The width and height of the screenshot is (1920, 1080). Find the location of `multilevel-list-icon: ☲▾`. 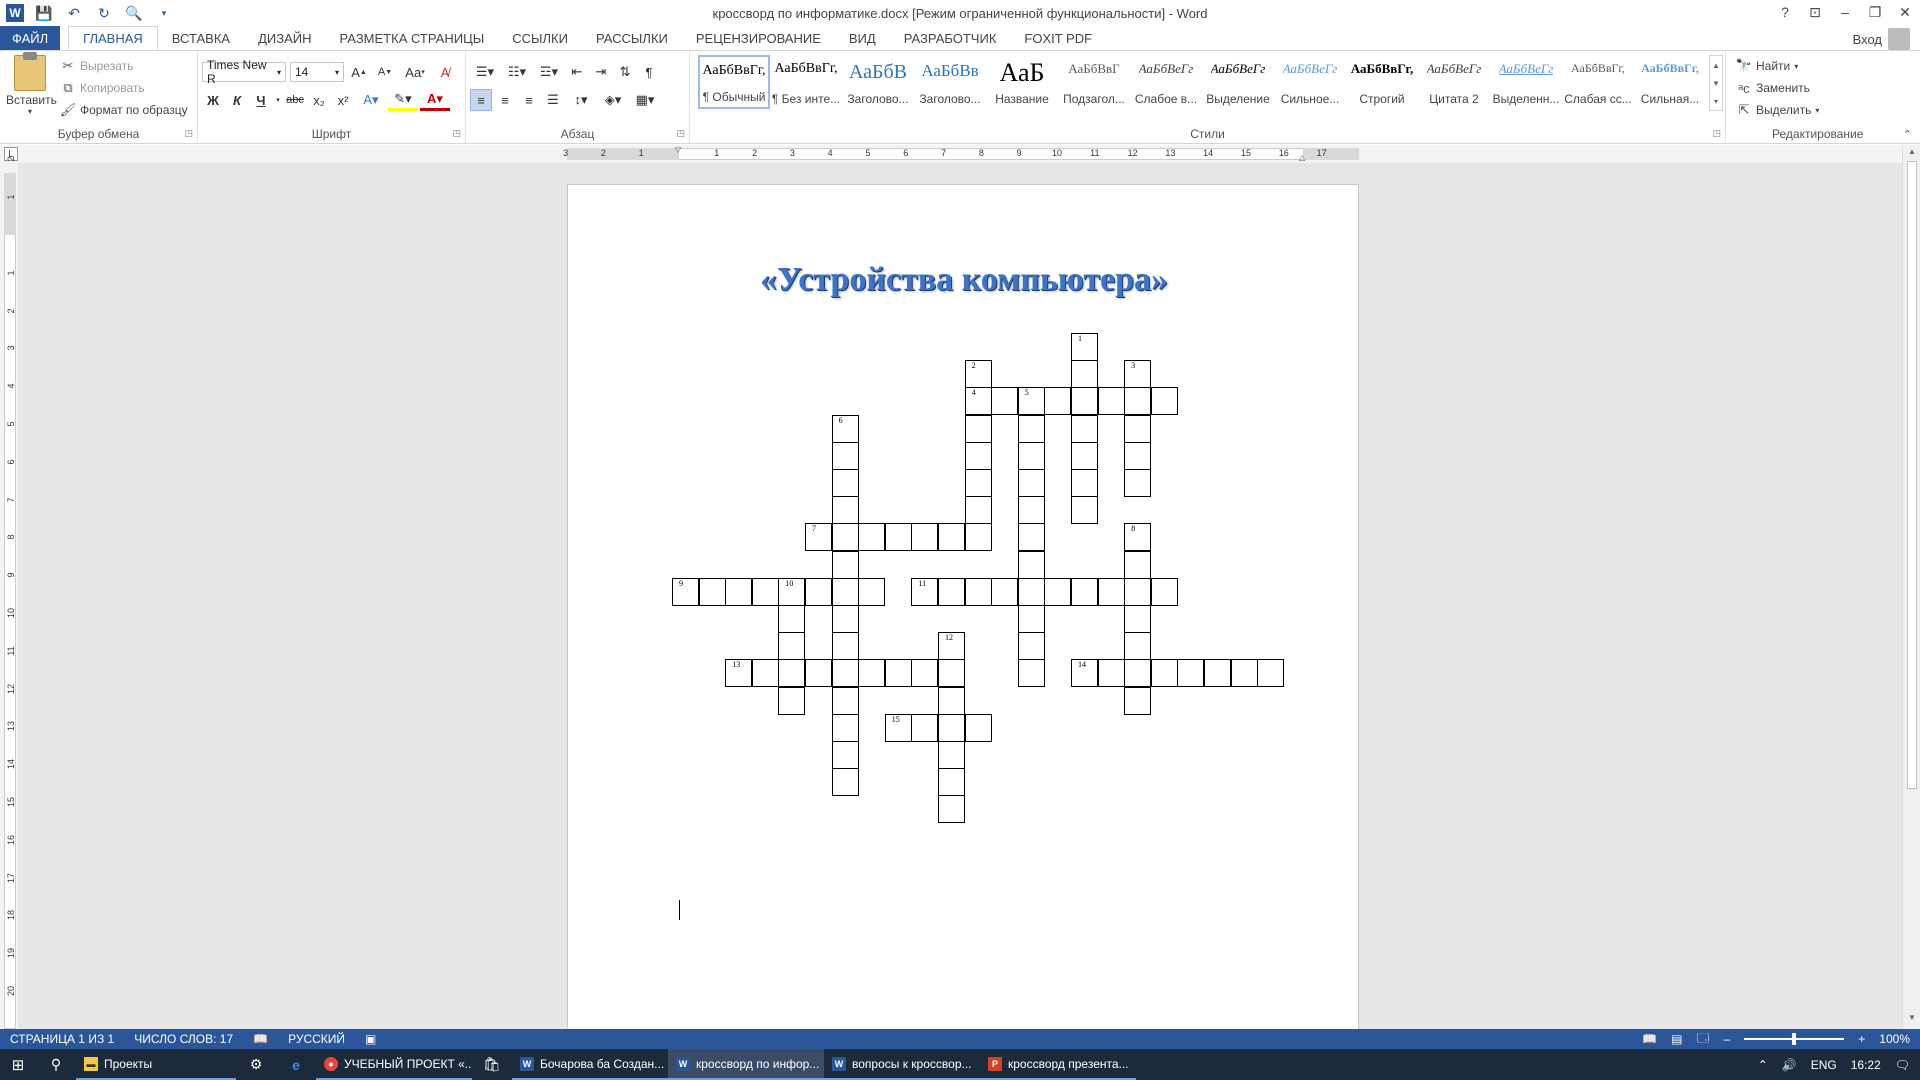

multilevel-list-icon: ☲▾ is located at coordinates (549, 72).